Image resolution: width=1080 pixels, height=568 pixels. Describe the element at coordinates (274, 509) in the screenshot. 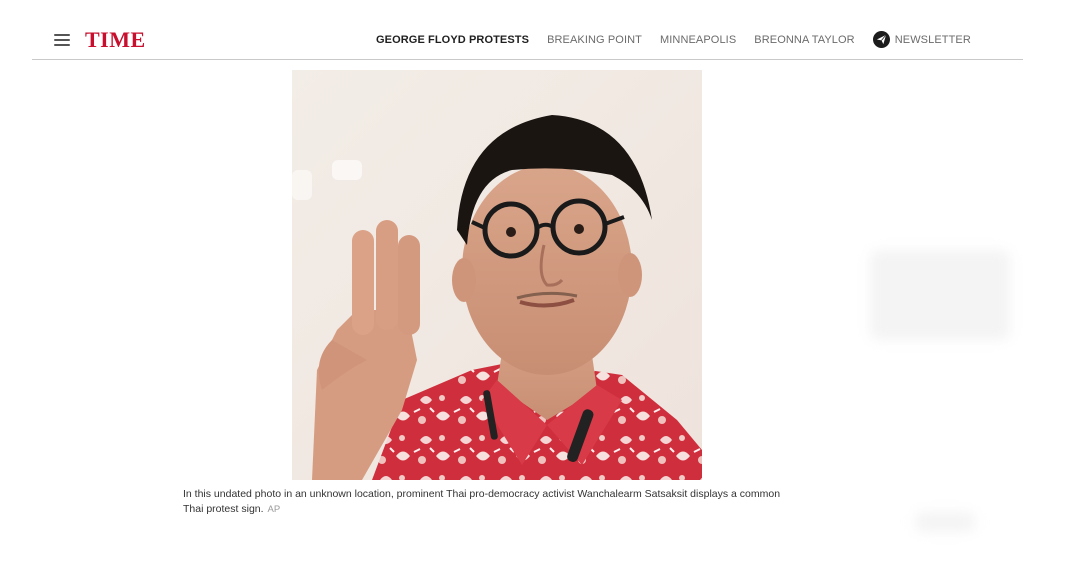

I see `photo-credit: AP` at that location.